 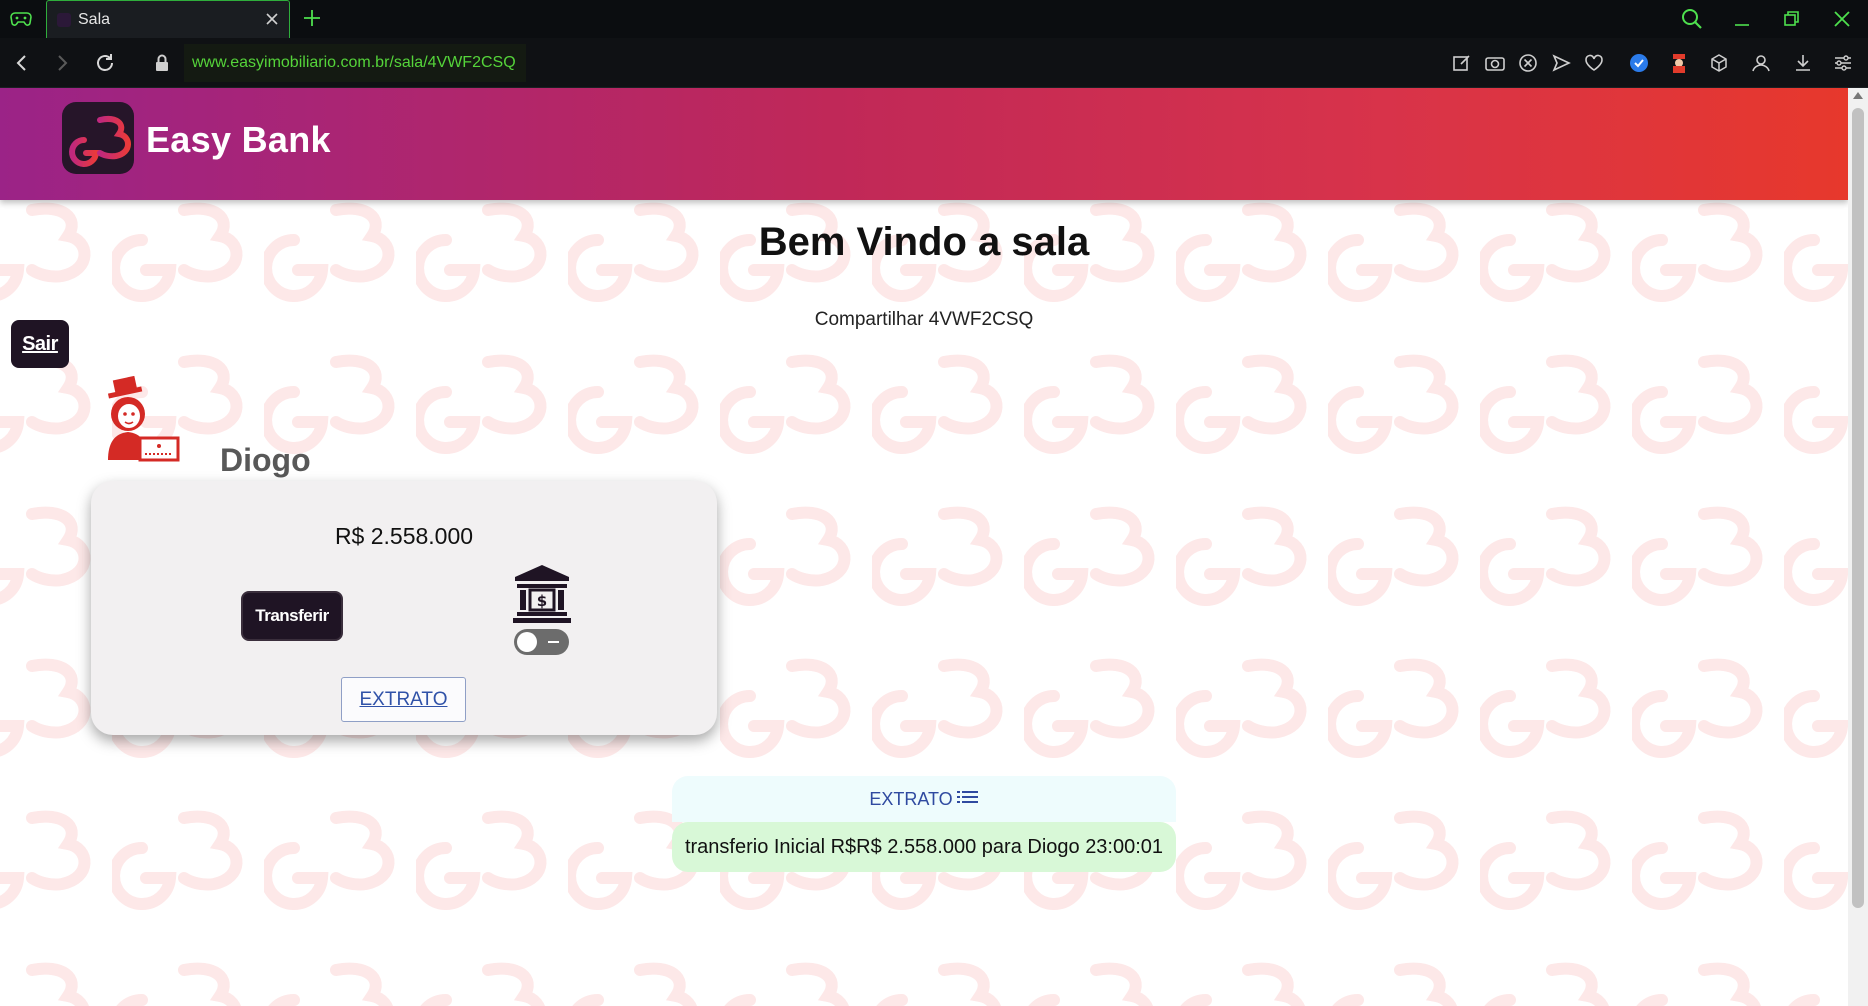 I want to click on minimize-icon, so click(x=1742, y=19).